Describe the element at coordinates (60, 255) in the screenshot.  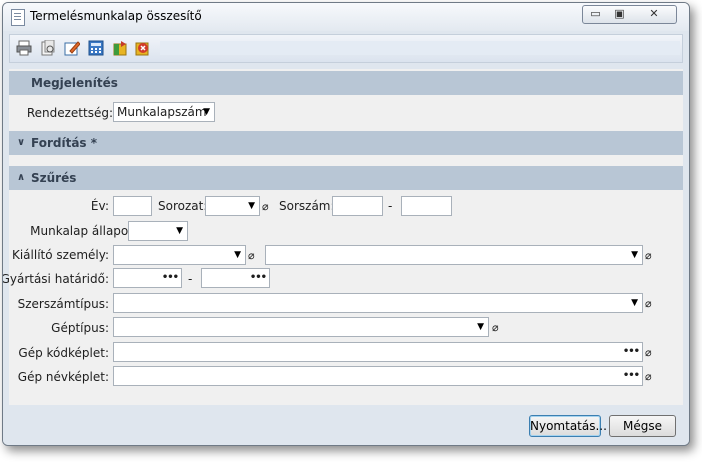
I see `issuer-label: Kiállító személy:` at that location.